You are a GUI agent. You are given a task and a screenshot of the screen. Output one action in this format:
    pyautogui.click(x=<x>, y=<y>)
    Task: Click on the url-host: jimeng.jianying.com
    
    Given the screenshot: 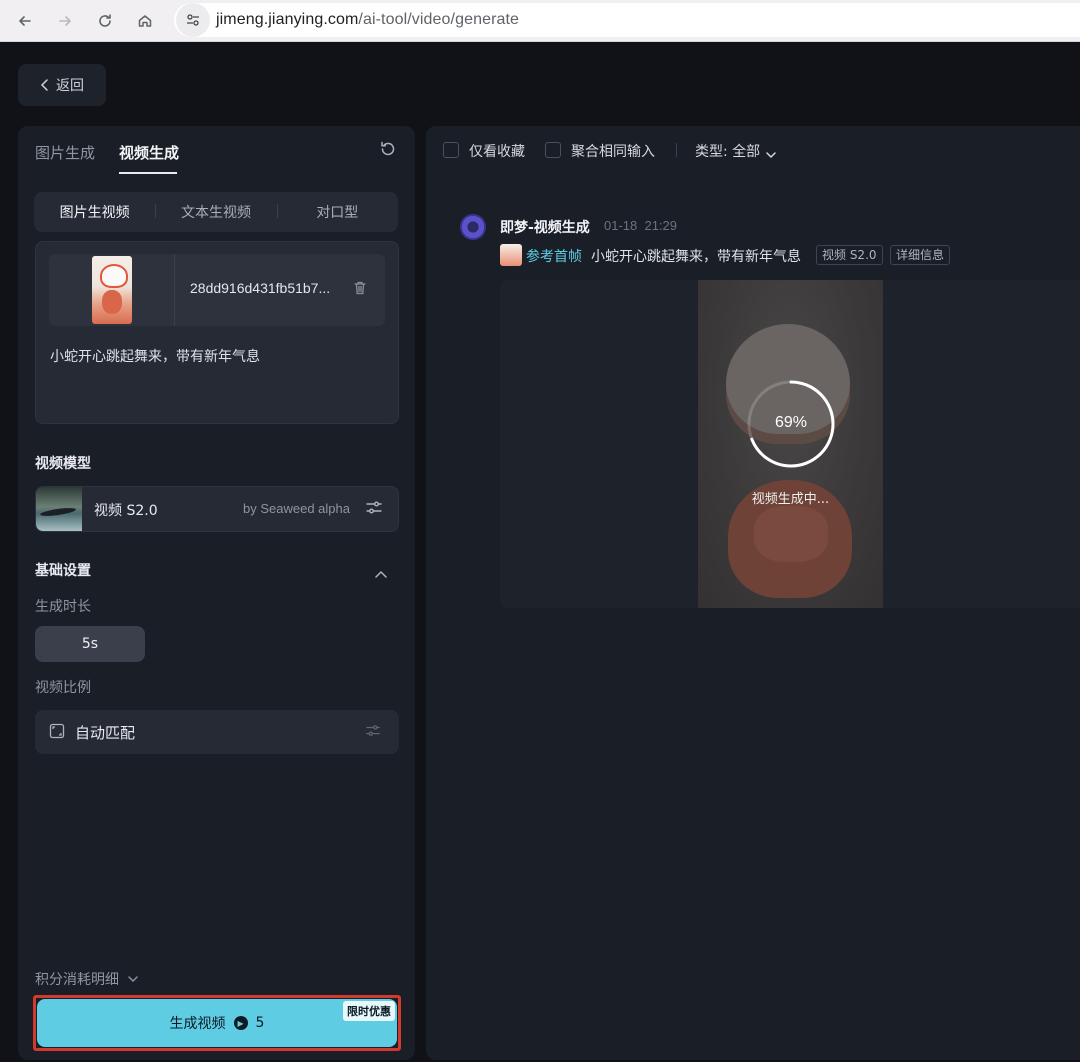 What is the action you would take?
    pyautogui.click(x=287, y=19)
    